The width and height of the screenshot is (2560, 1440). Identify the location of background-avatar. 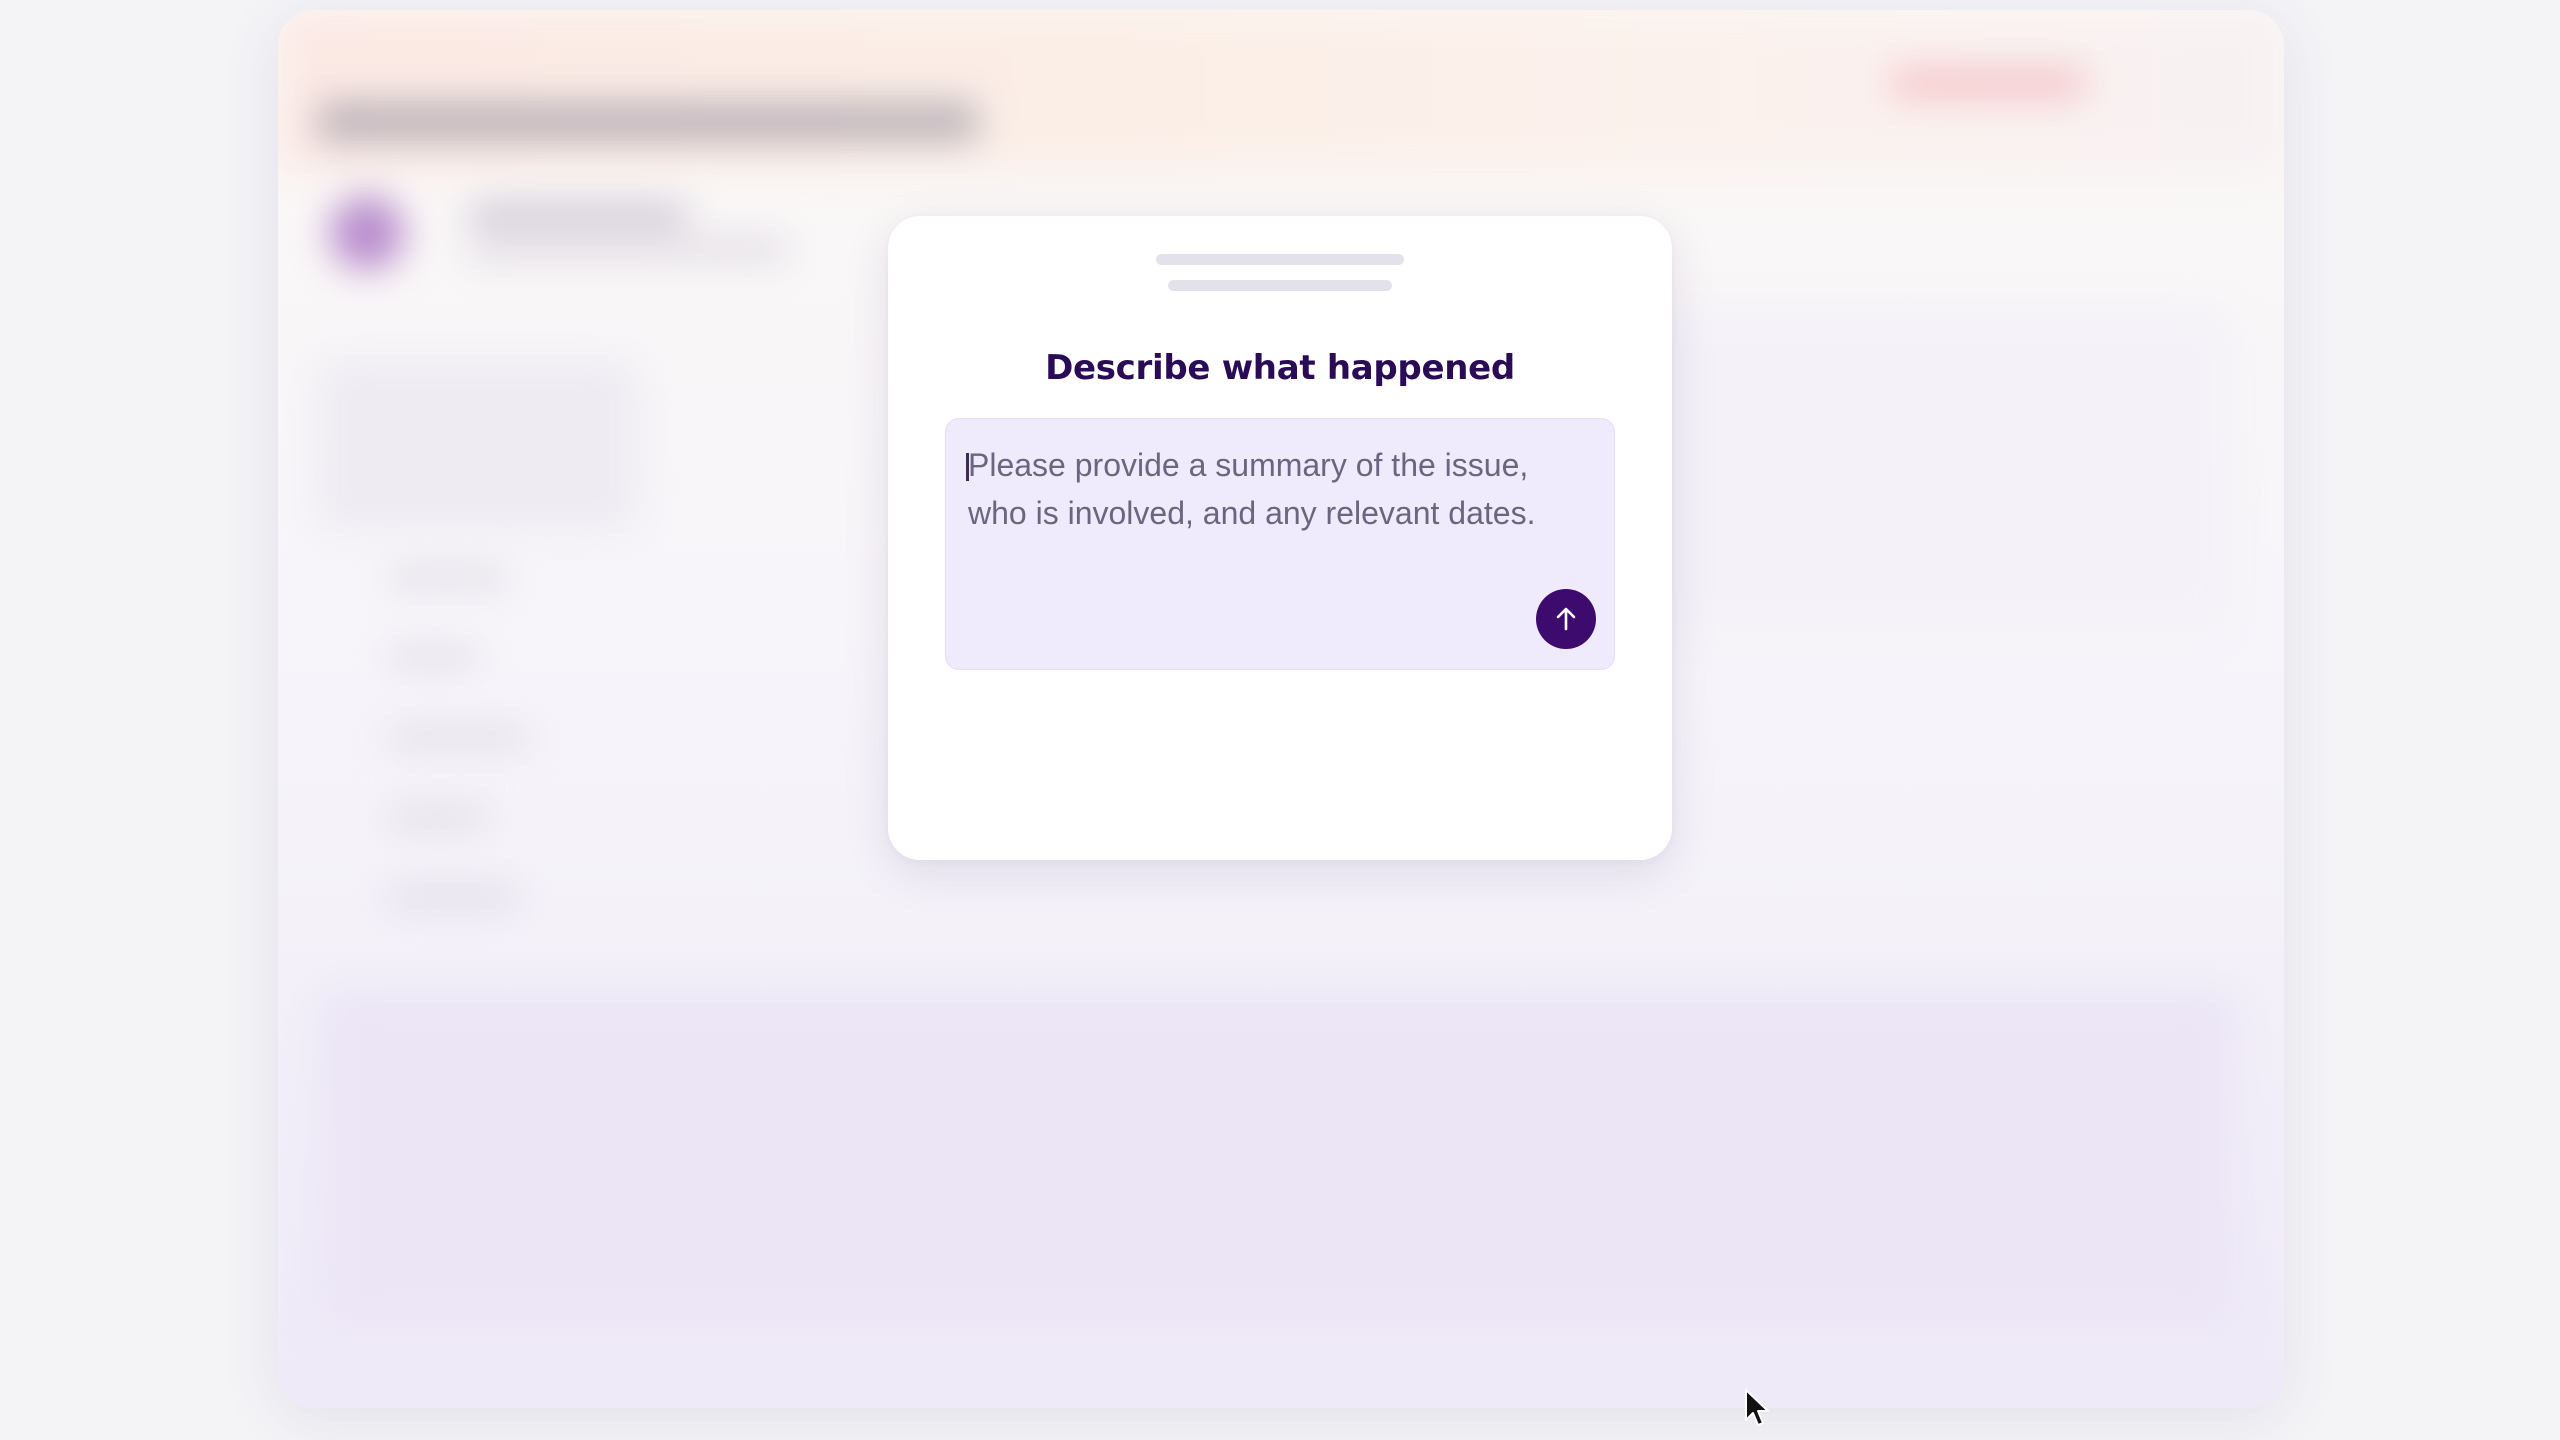
(367, 233).